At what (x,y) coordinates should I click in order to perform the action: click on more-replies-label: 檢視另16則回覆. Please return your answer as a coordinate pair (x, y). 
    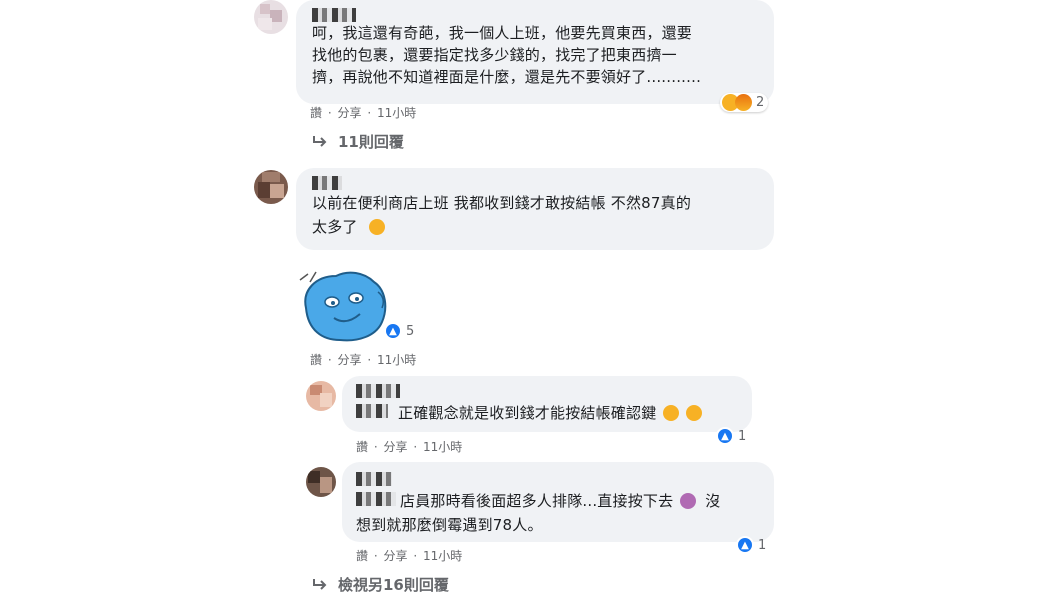
    Looking at the image, I should click on (393, 585).